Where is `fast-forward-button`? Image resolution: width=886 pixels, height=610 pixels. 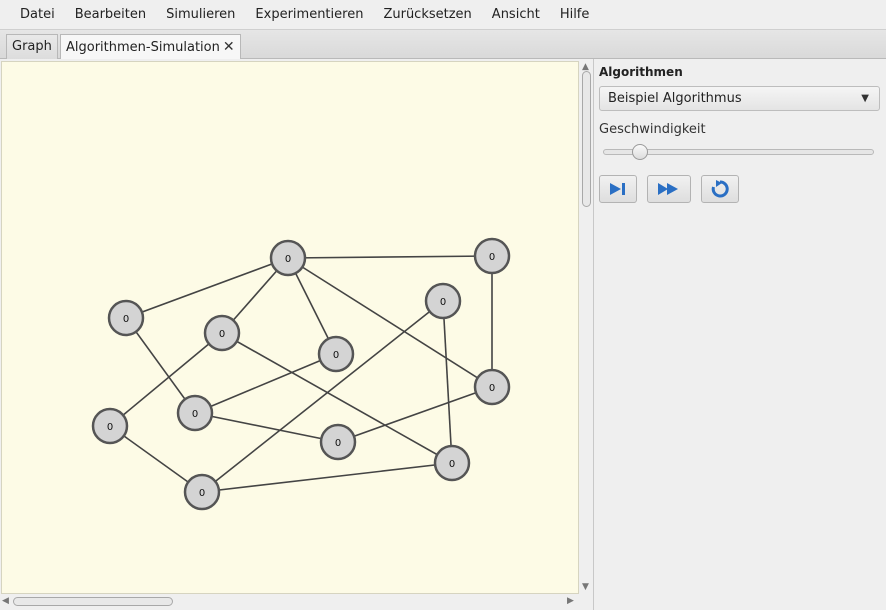 fast-forward-button is located at coordinates (669, 189).